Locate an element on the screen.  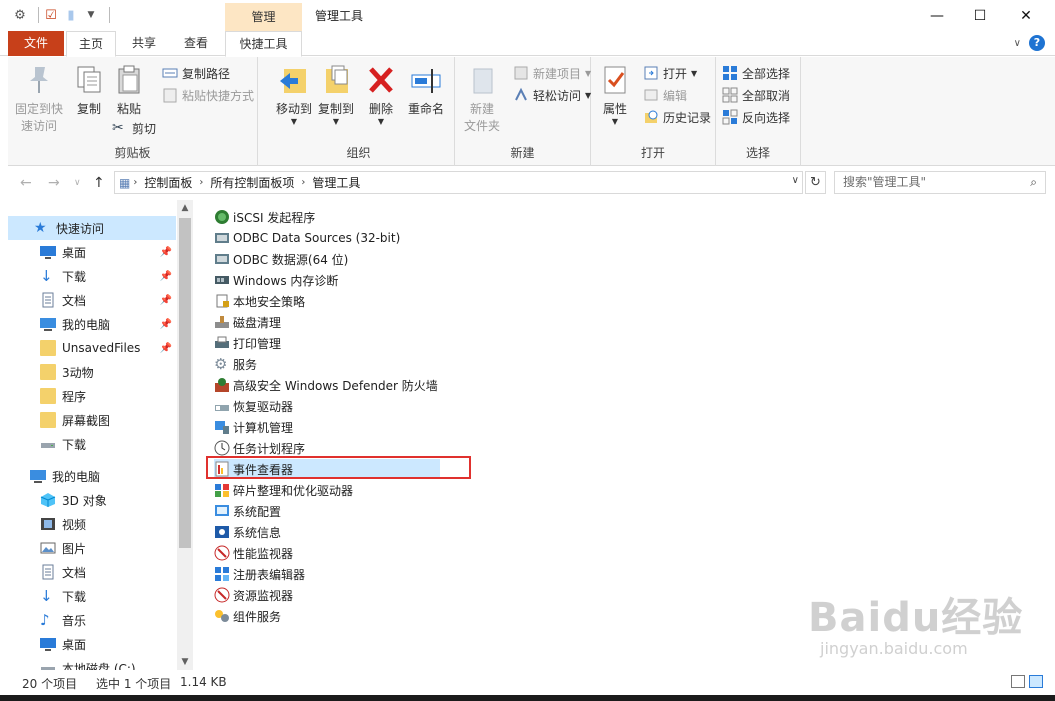
file-item-local-security-policy: 本地安全策略 is located at coordinates (327, 301).